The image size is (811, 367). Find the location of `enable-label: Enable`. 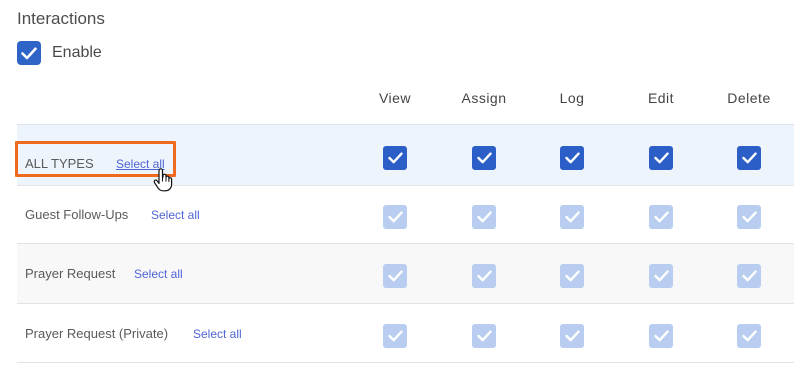

enable-label: Enable is located at coordinates (77, 52).